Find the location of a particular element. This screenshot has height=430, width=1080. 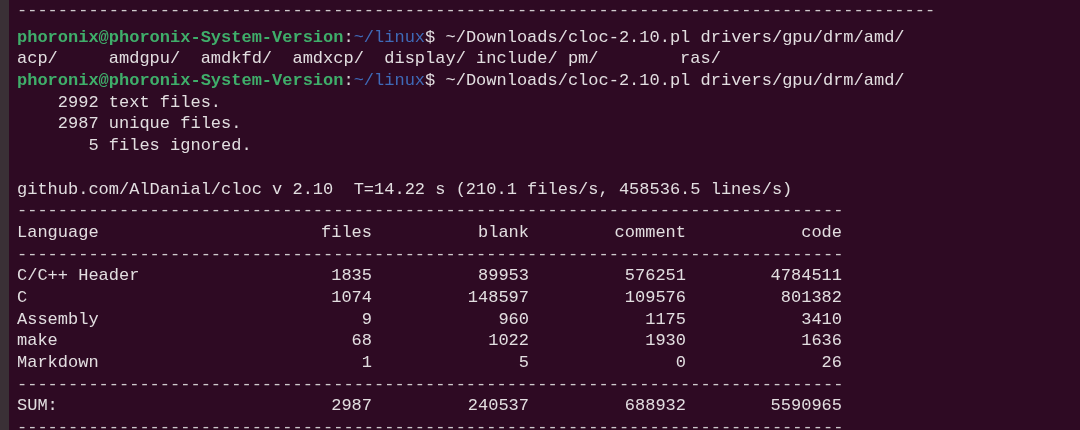

table-cell: 1 is located at coordinates (366, 362).